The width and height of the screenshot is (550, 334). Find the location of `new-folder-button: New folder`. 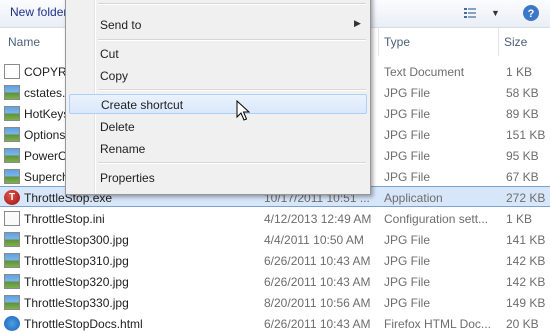

new-folder-button: New folder is located at coordinates (38, 12).